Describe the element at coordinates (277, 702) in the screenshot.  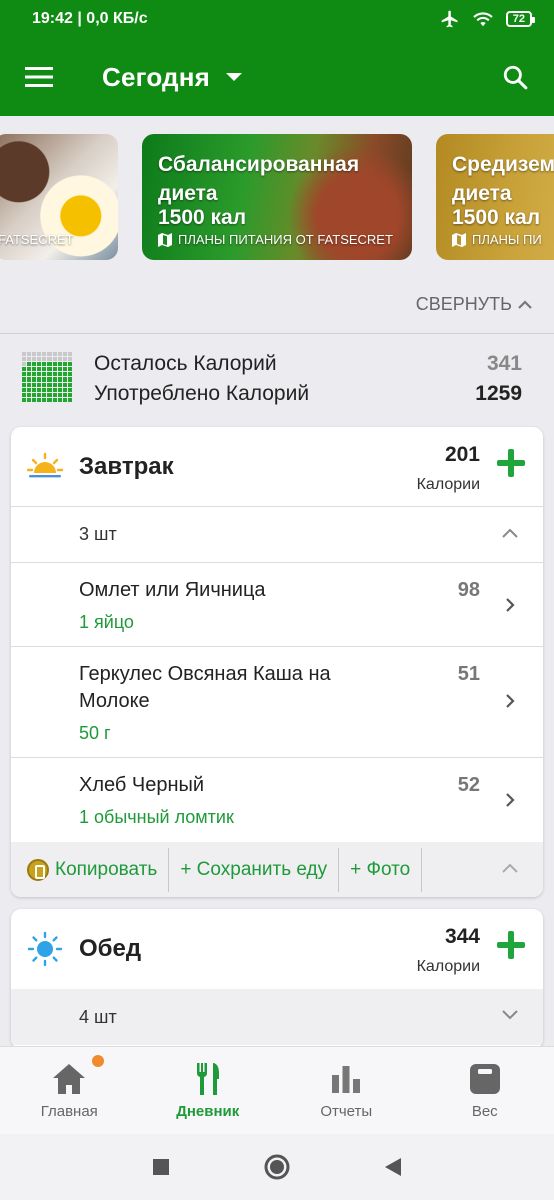
I see `food-entry: Геркулес Овсяная Каша на Молоке 50 г 51` at that location.